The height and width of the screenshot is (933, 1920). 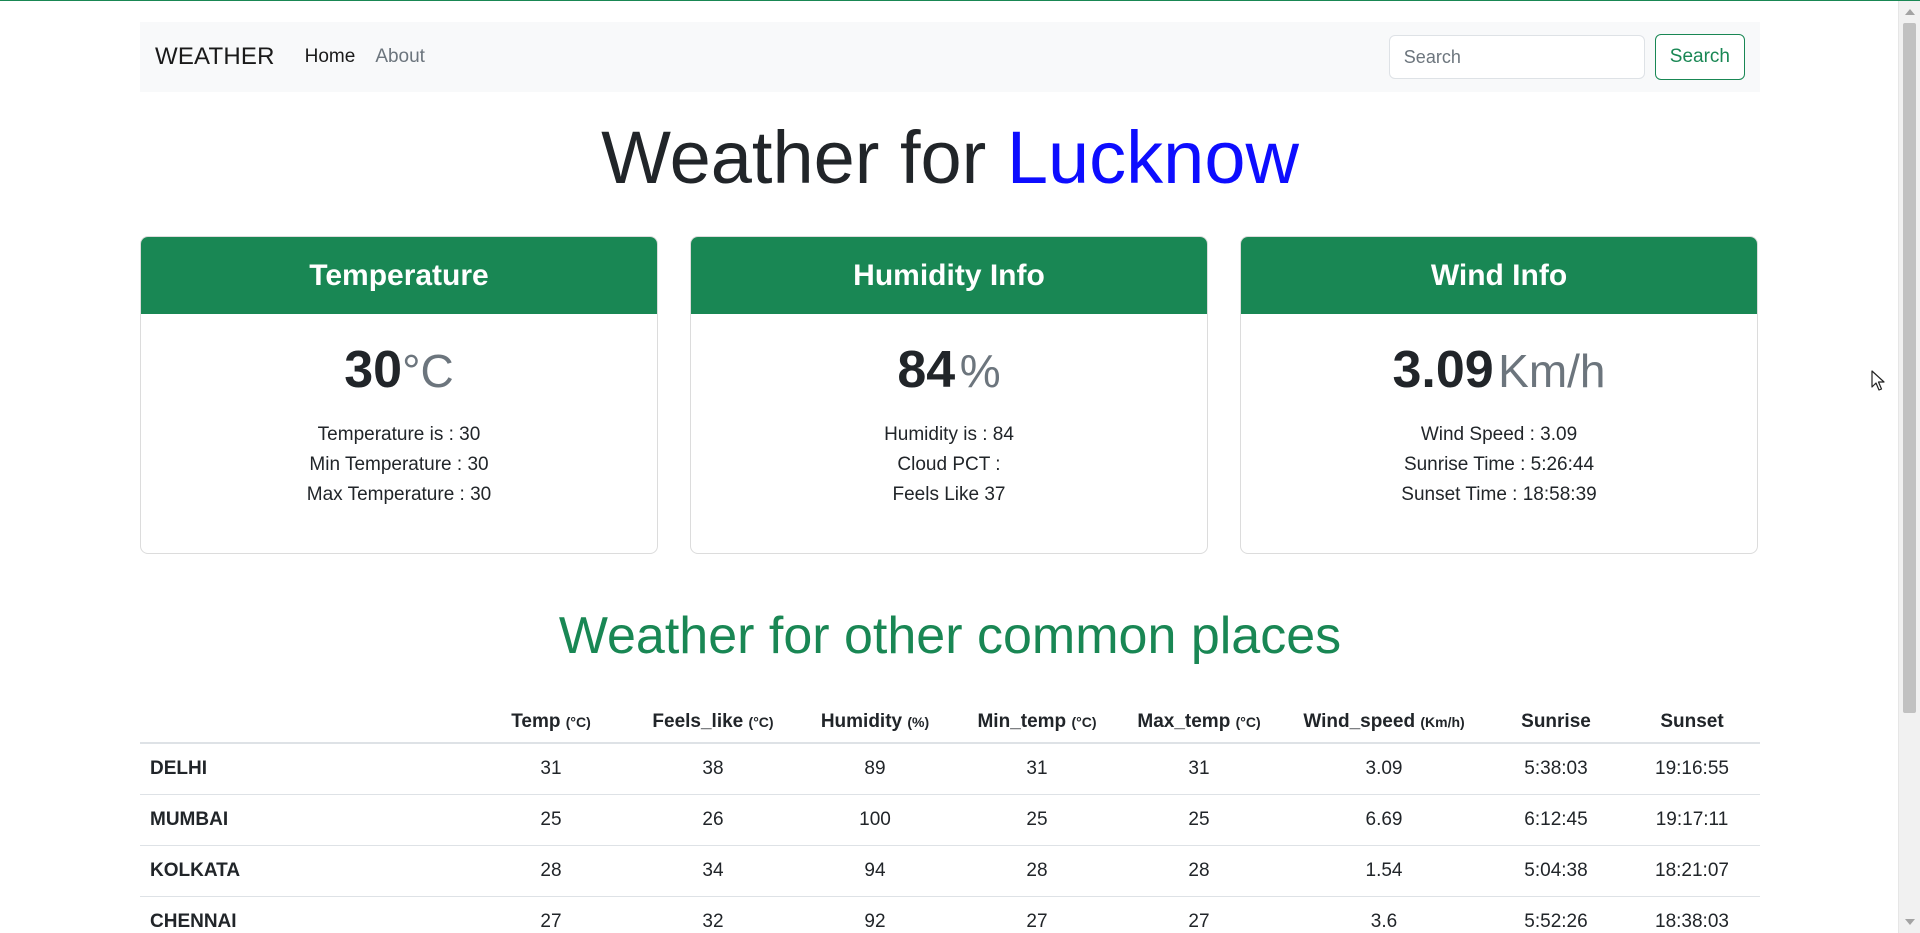 What do you see at coordinates (949, 435) in the screenshot?
I see `humidity-detail-line: Humidity is : 84` at bounding box center [949, 435].